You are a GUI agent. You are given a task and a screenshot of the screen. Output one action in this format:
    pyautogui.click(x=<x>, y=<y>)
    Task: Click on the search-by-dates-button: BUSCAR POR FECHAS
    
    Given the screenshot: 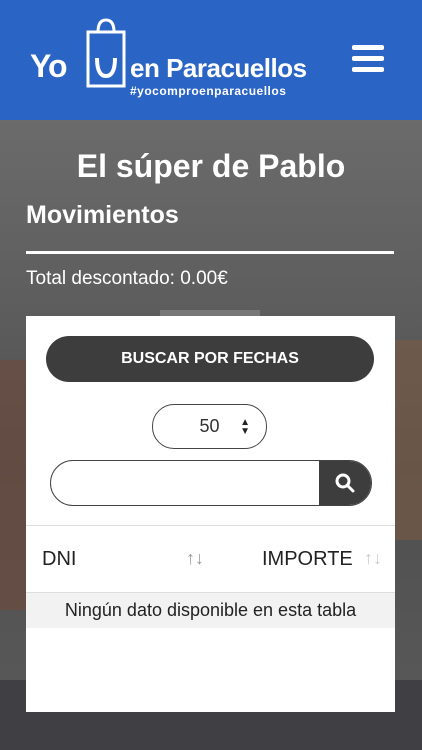 What is the action you would take?
    pyautogui.click(x=210, y=359)
    